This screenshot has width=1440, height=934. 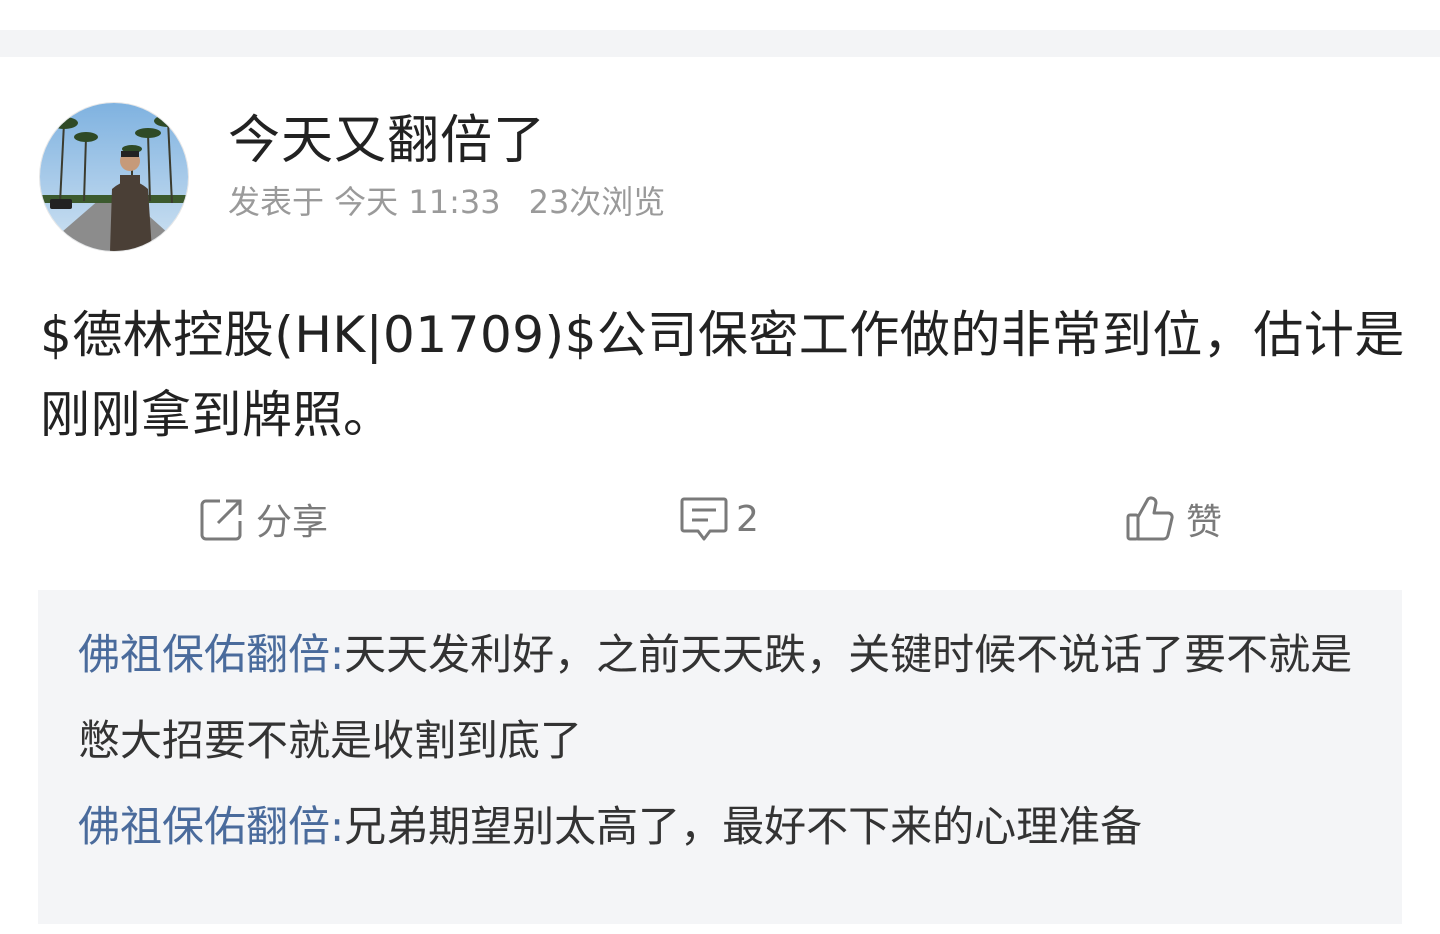 I want to click on avatar, so click(x=114, y=177).